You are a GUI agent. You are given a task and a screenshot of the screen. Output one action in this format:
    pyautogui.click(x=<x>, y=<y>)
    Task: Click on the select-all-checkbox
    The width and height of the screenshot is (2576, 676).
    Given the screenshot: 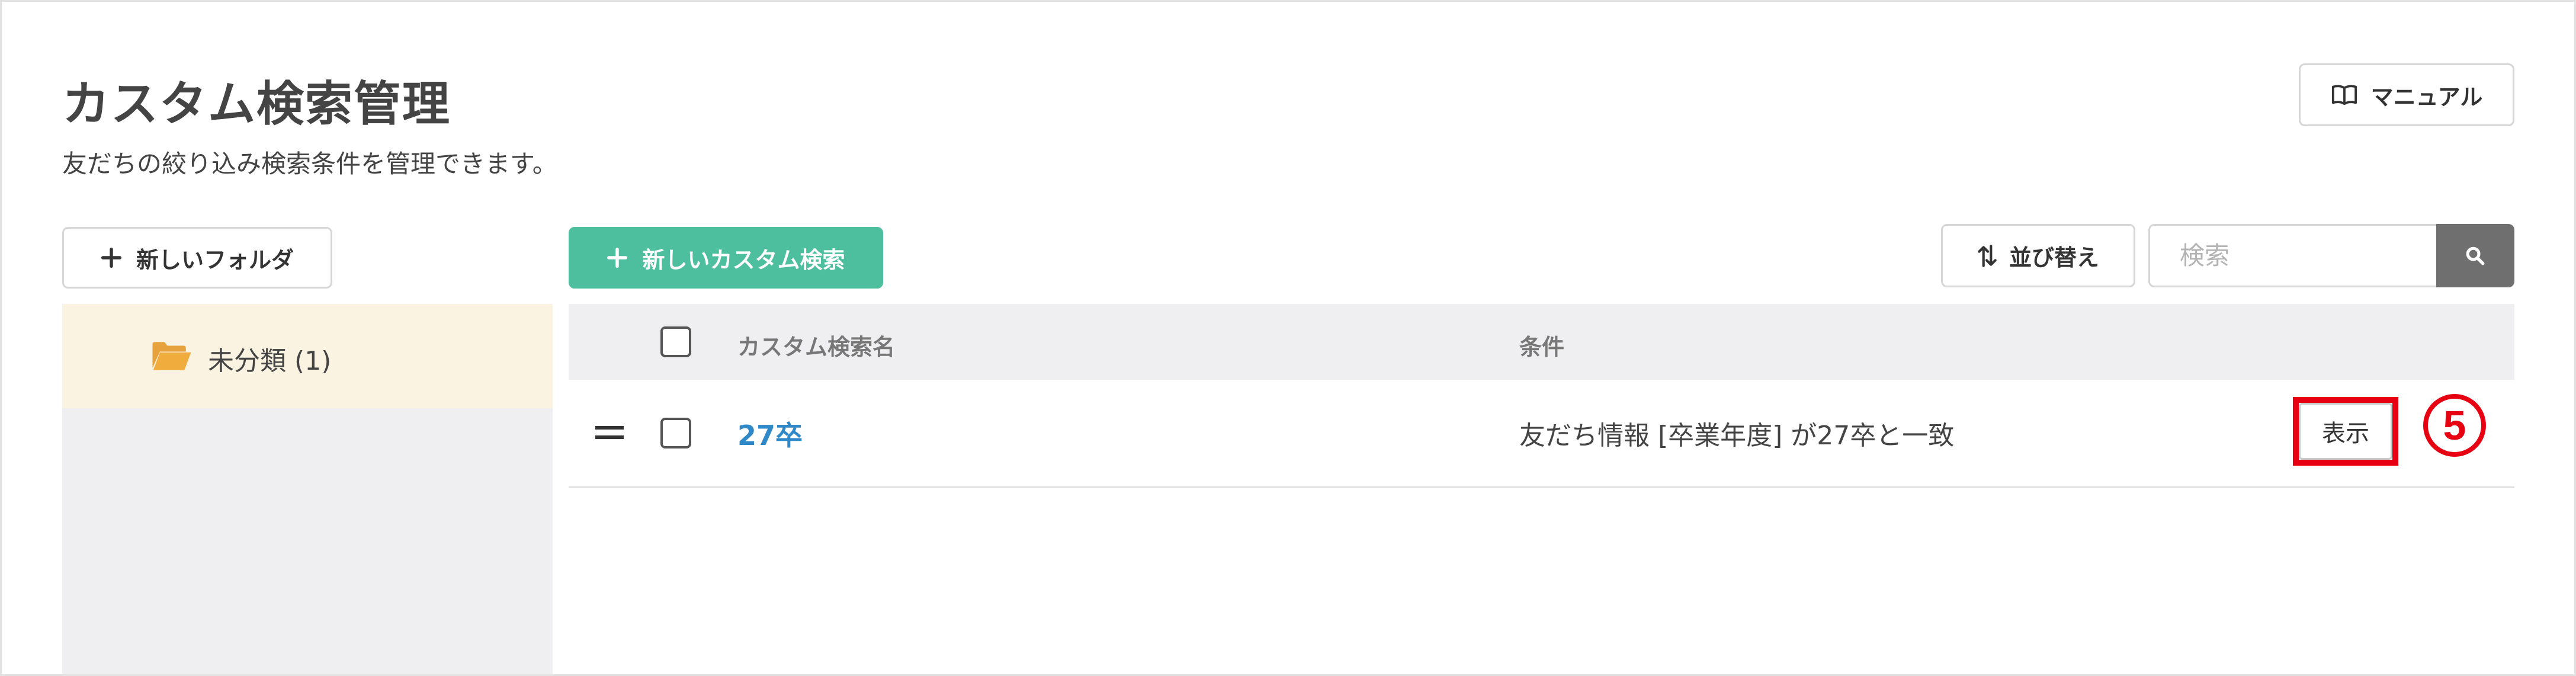 What is the action you would take?
    pyautogui.click(x=675, y=341)
    